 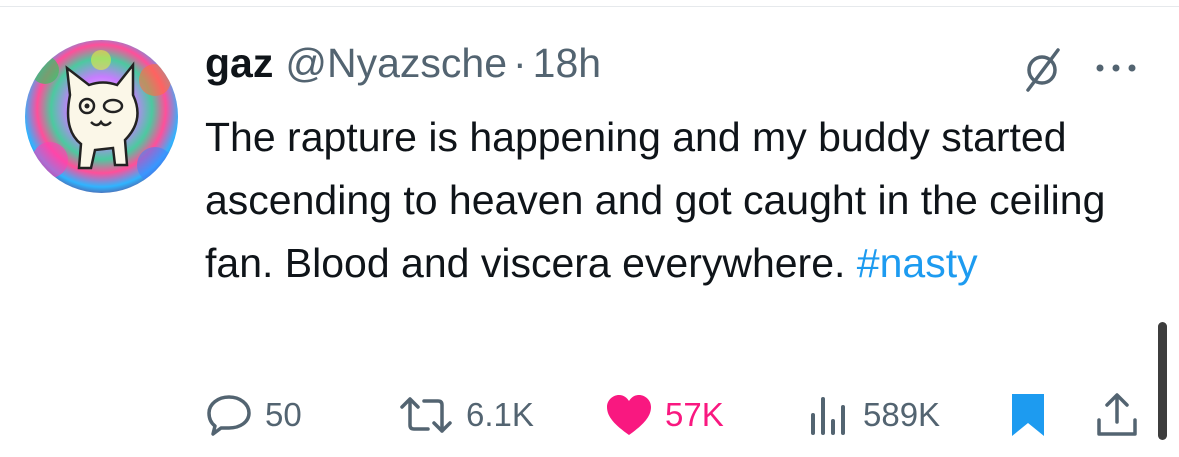 What do you see at coordinates (567, 63) in the screenshot?
I see `tweet-timestamp: 18h` at bounding box center [567, 63].